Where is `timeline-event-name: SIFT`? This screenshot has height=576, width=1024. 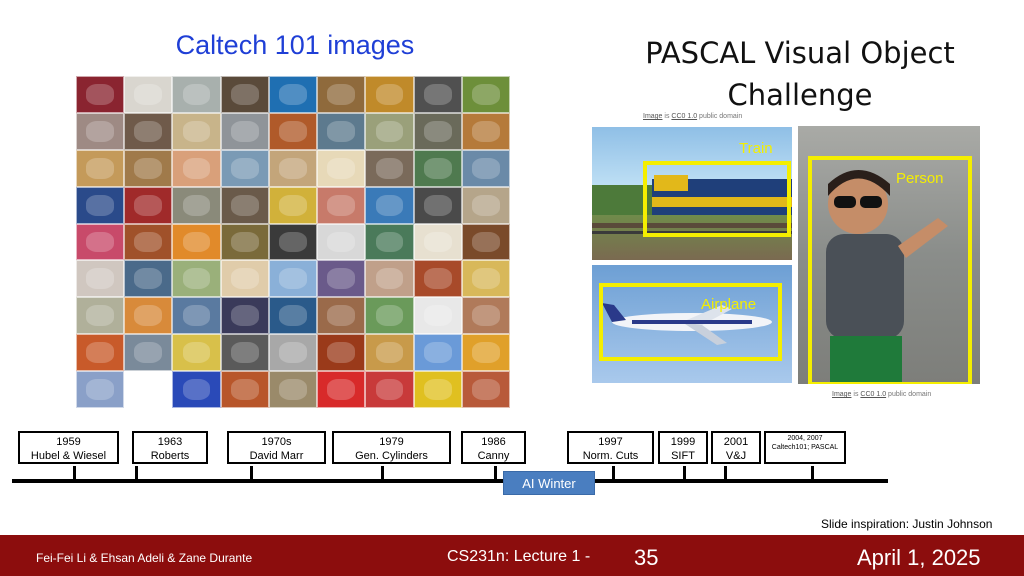 timeline-event-name: SIFT is located at coordinates (683, 456).